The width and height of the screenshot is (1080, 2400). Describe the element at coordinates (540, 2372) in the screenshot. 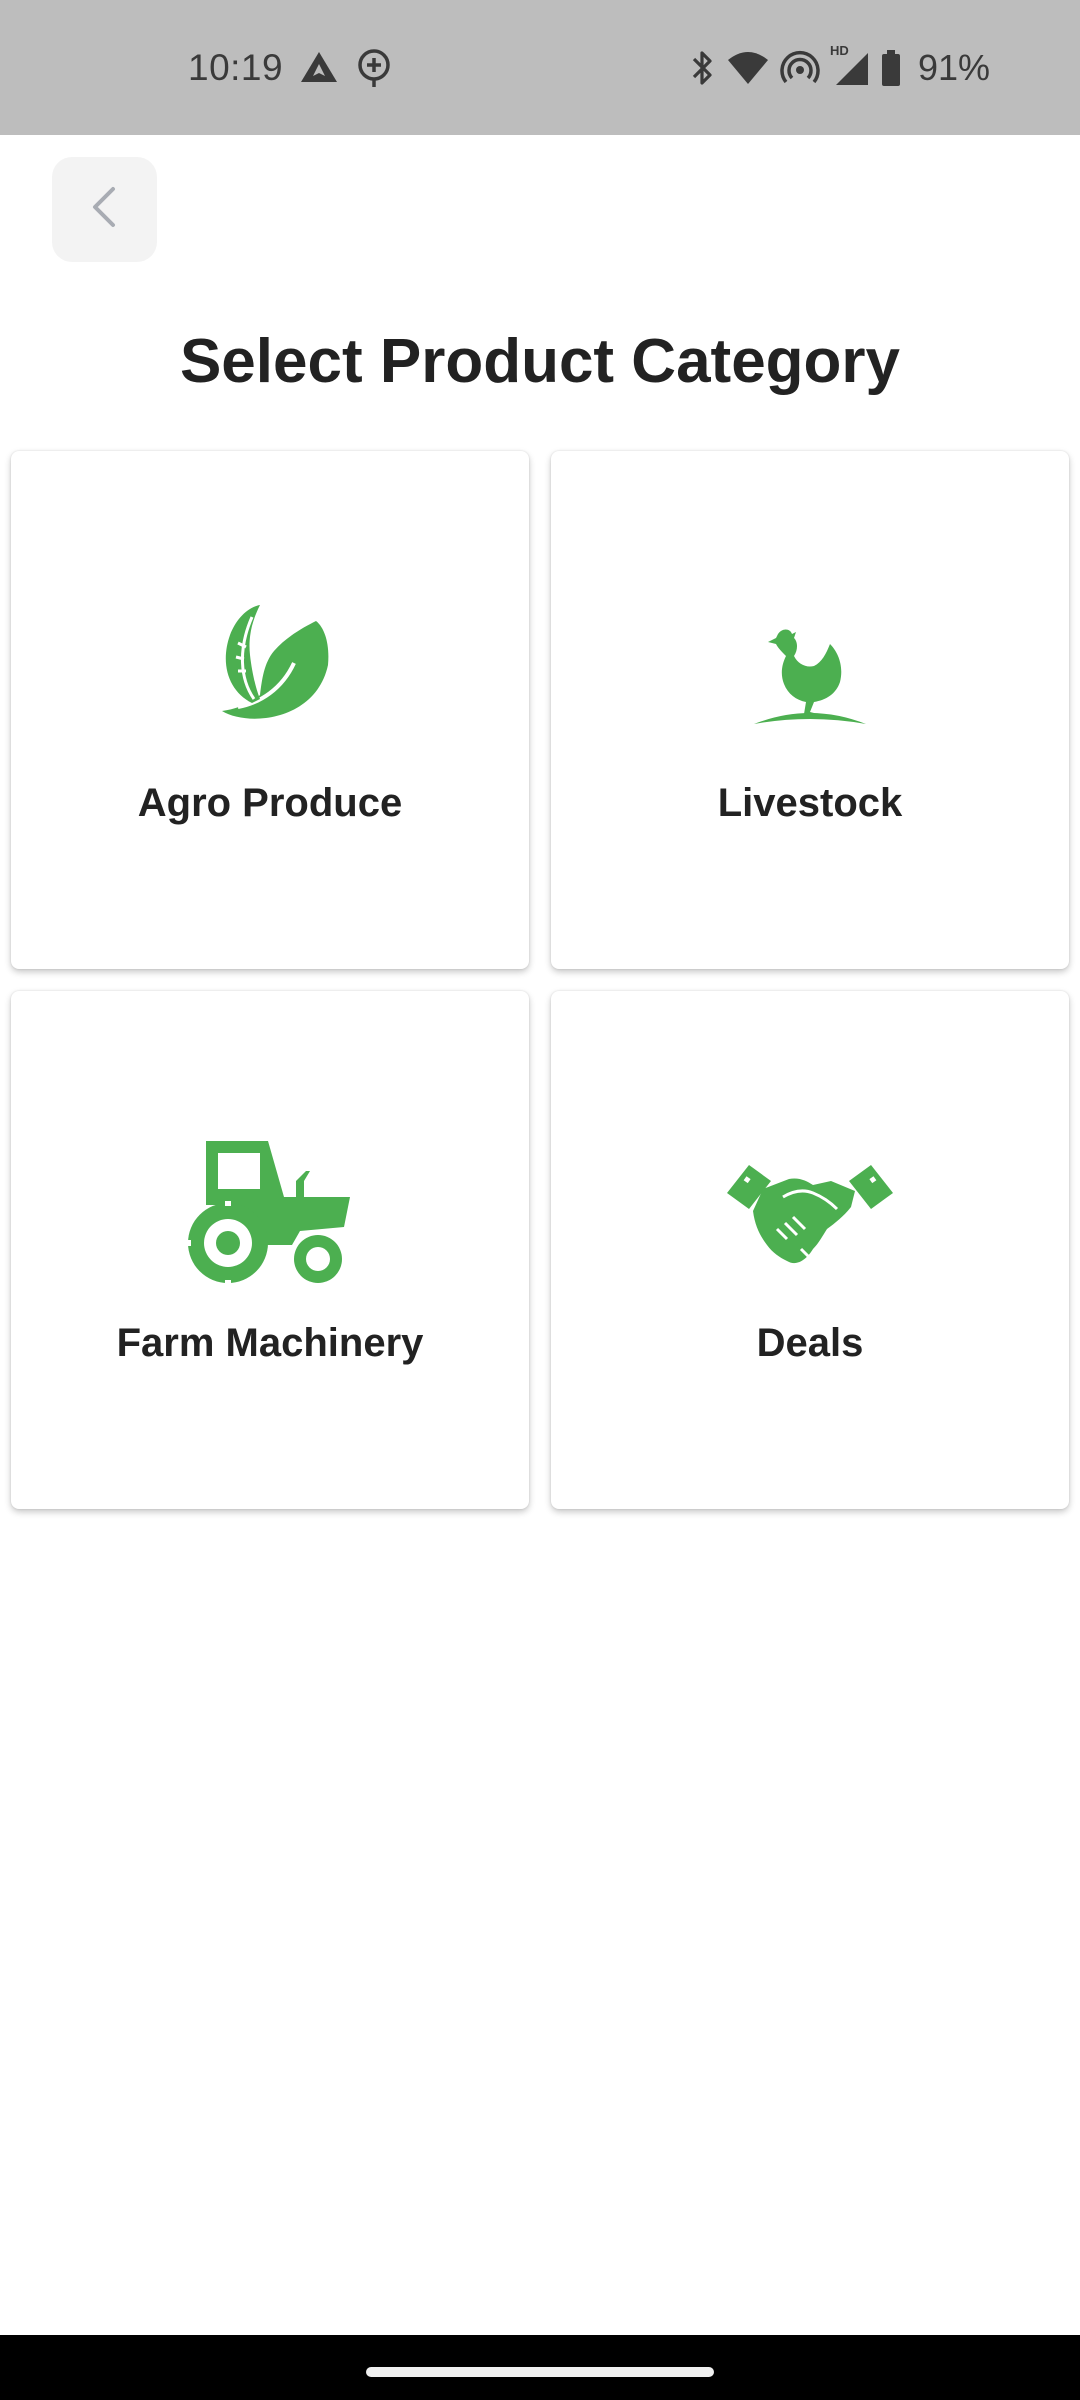

I see `home-indicator` at that location.